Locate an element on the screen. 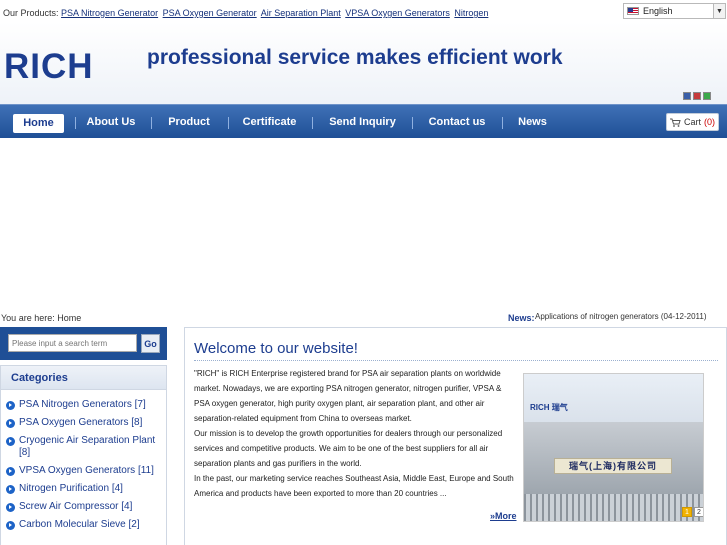  category-label: Nitrogen Purification [4] is located at coordinates (71, 488).